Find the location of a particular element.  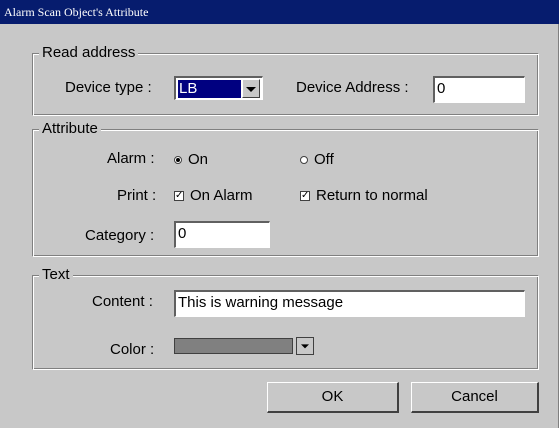

text-legend: Text is located at coordinates (56, 275).